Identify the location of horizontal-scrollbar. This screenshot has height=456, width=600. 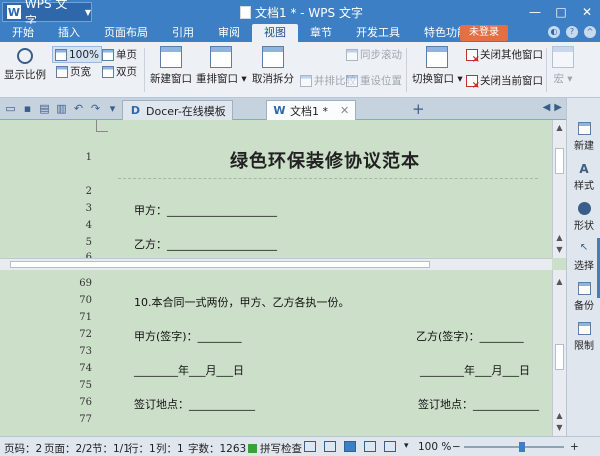
(276, 264).